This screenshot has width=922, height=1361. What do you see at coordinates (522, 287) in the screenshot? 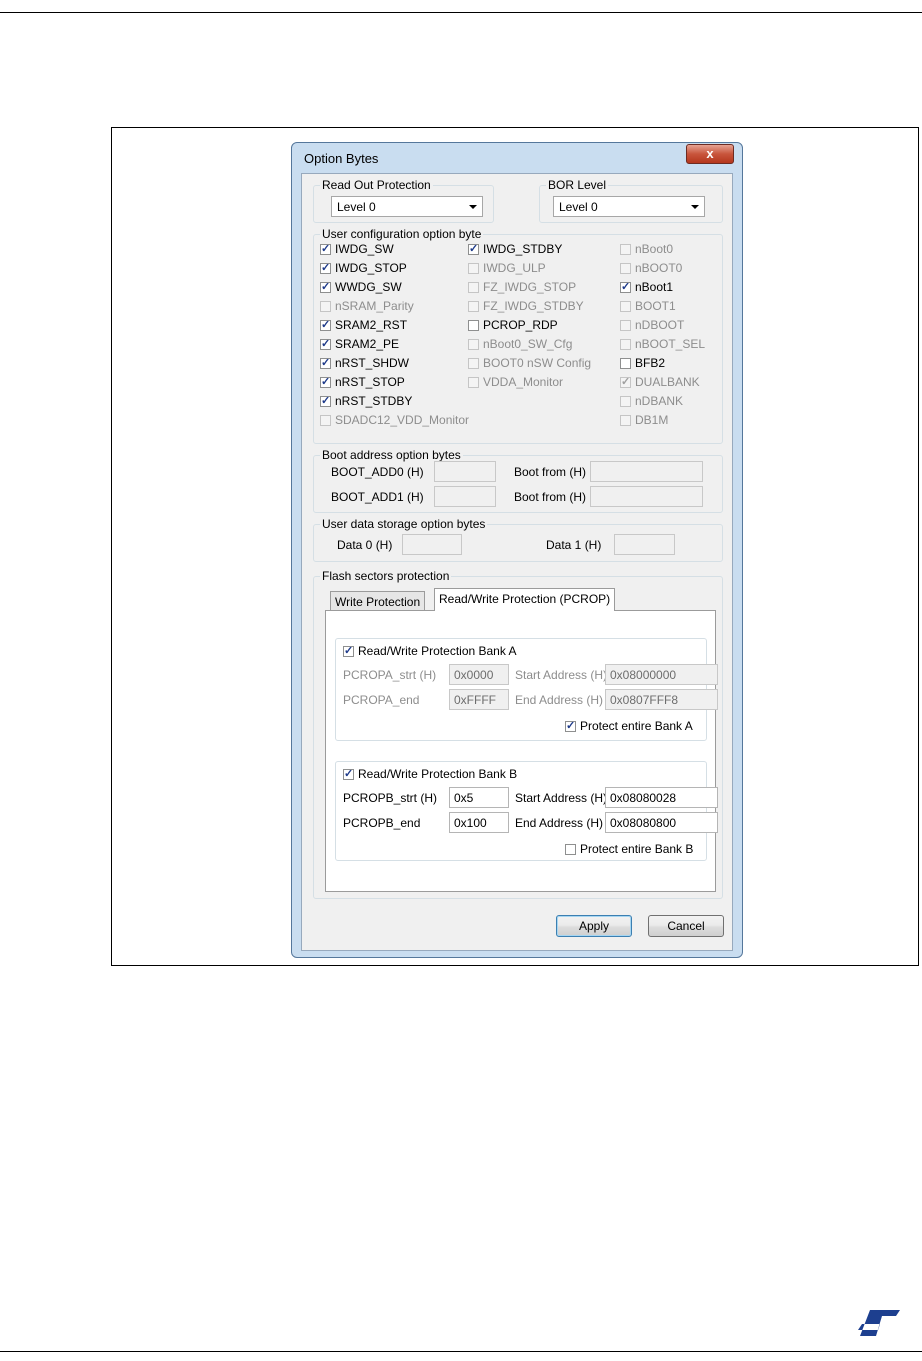
I see `checkbox-fz-iwdg-stop: FZ_IWDG_STOP` at bounding box center [522, 287].